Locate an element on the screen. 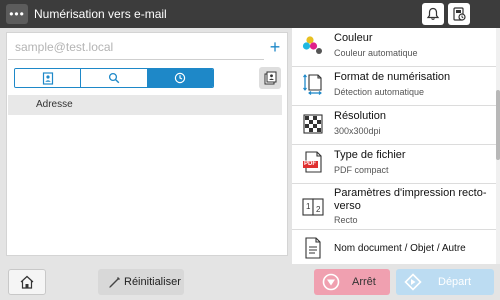  title-bar: ••• Numérisation vers e-mail is located at coordinates (250, 14).